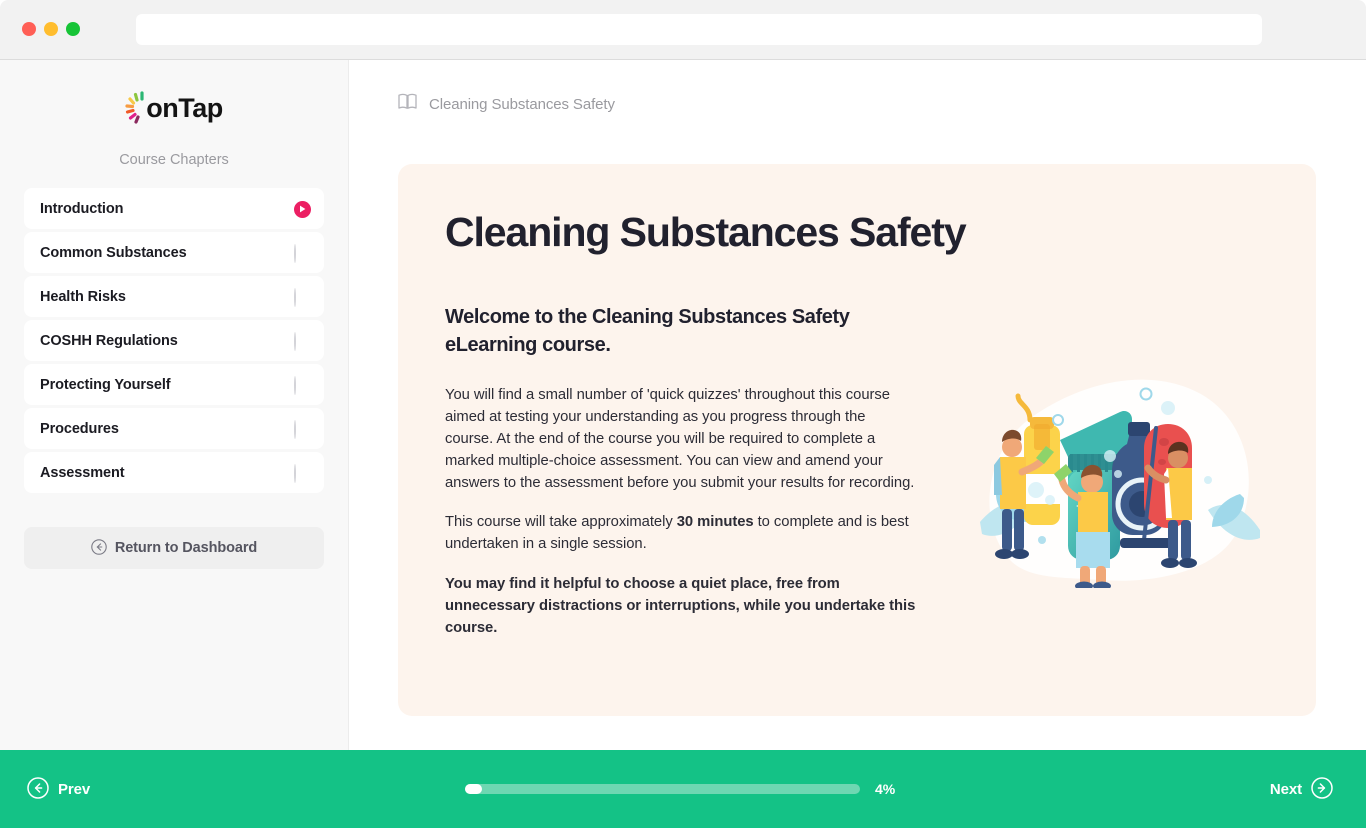  I want to click on next-button: Next, so click(1301, 789).